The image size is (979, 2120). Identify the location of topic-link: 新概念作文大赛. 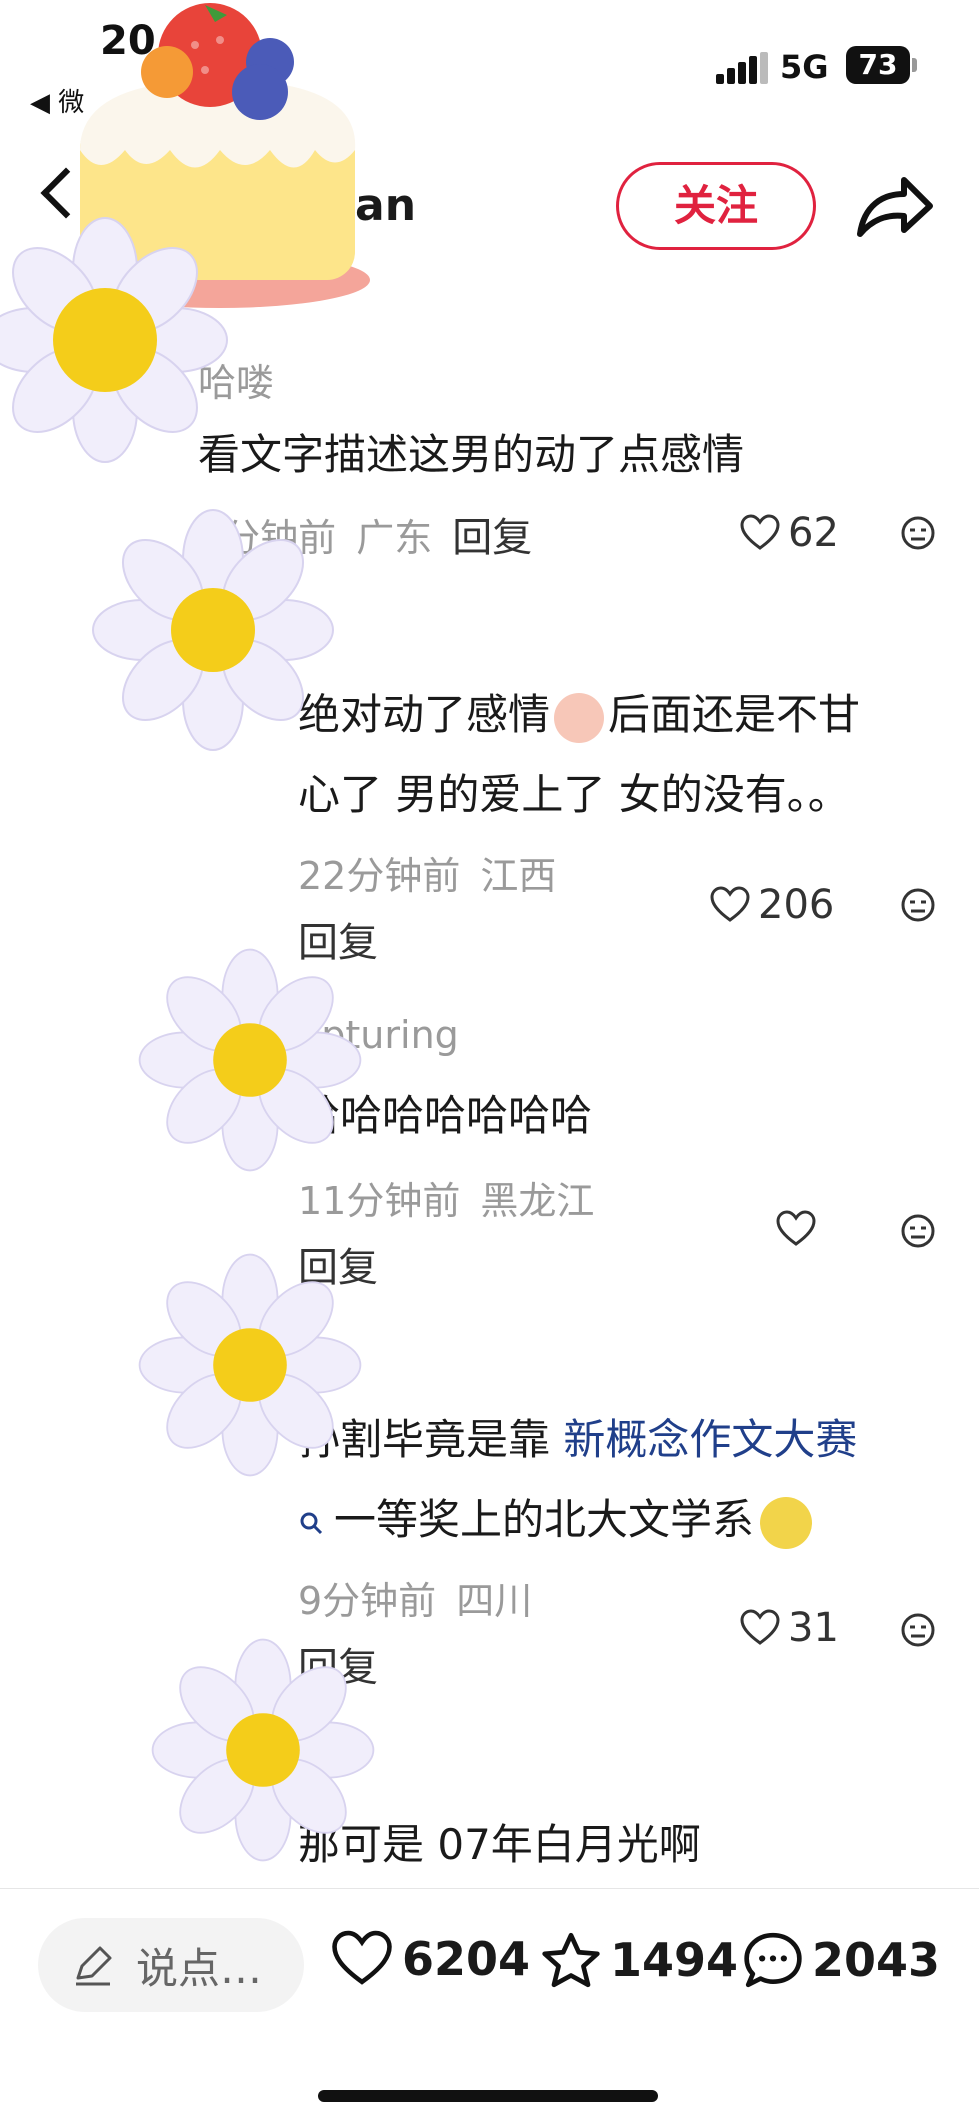
(710, 1439).